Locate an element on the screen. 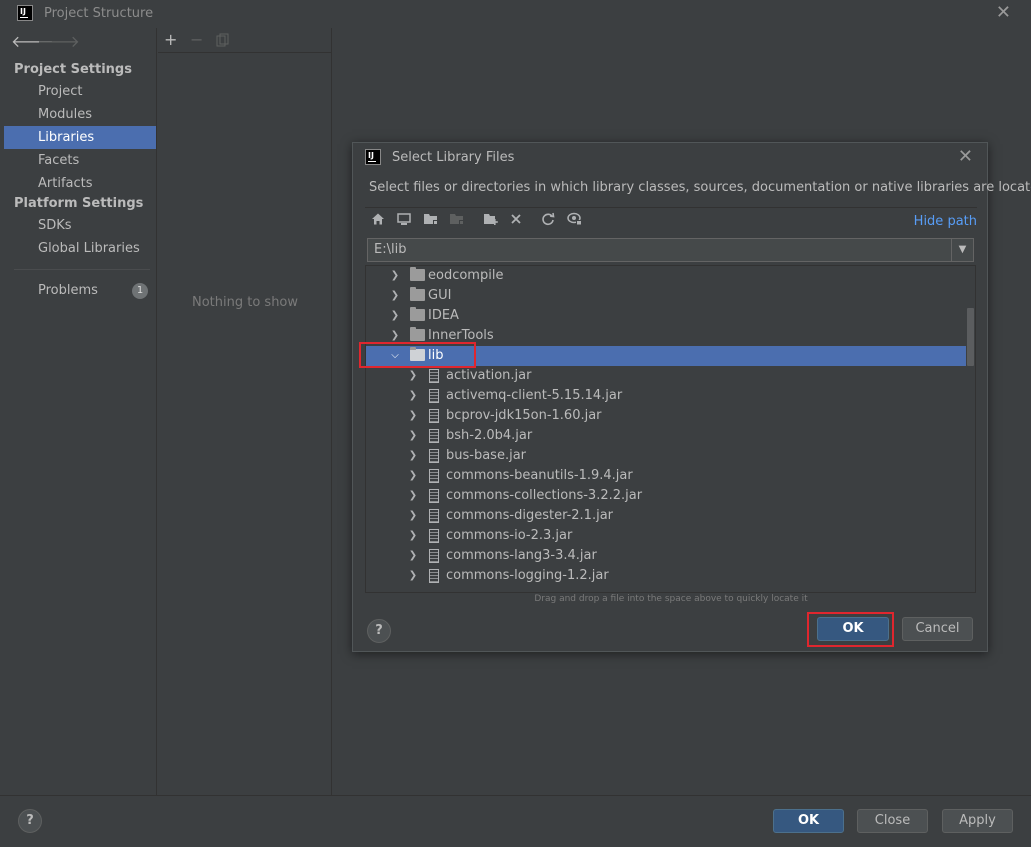 Image resolution: width=1031 pixels, height=847 pixels. dialog-title: Select Library Files is located at coordinates (453, 157).